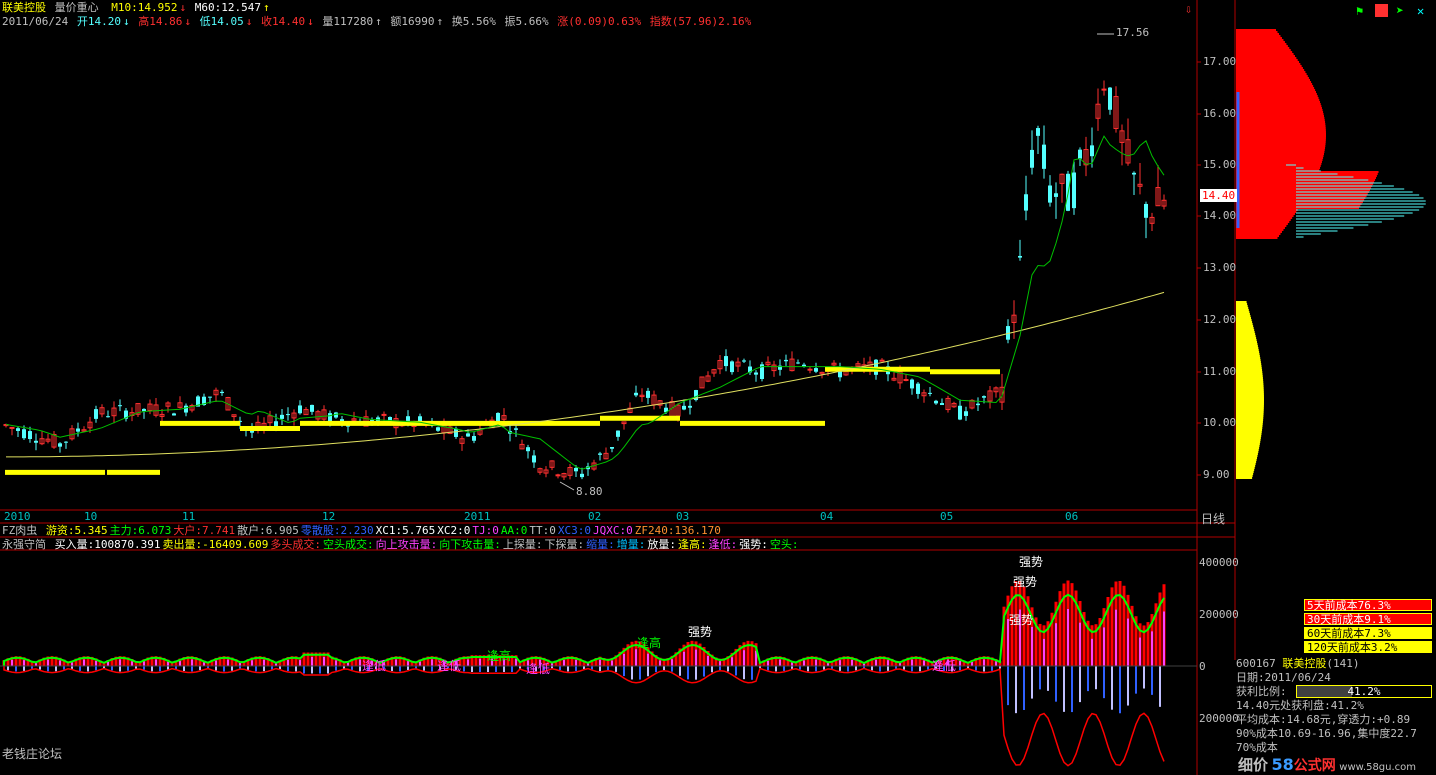  I want to click on indicator-fz-item: JQXC:0, so click(612, 530).